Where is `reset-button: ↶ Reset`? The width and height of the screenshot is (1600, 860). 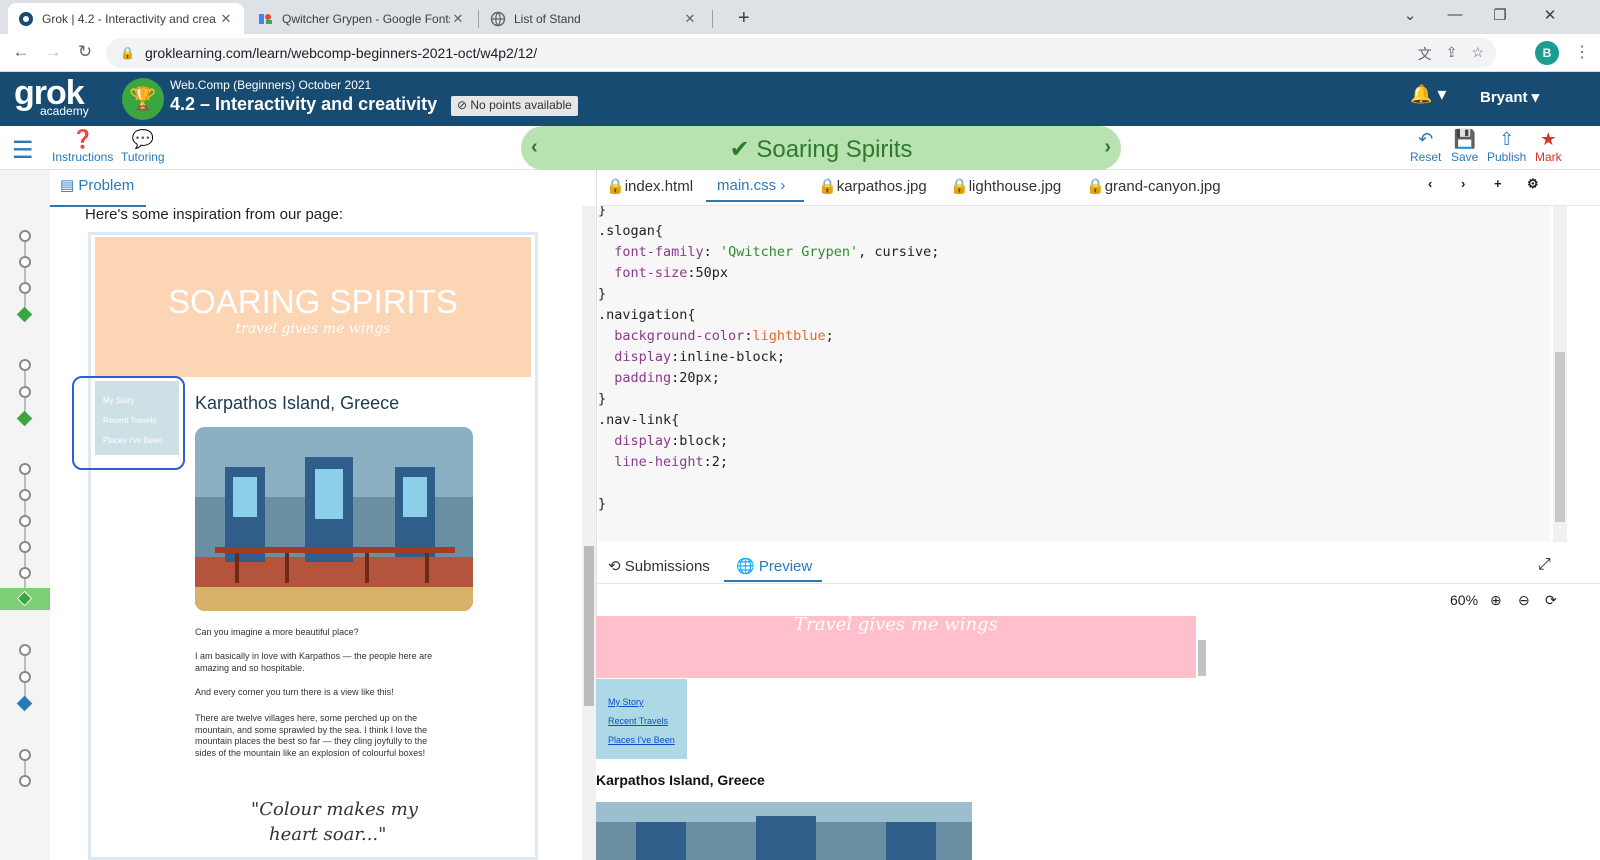 reset-button: ↶ Reset is located at coordinates (1425, 146).